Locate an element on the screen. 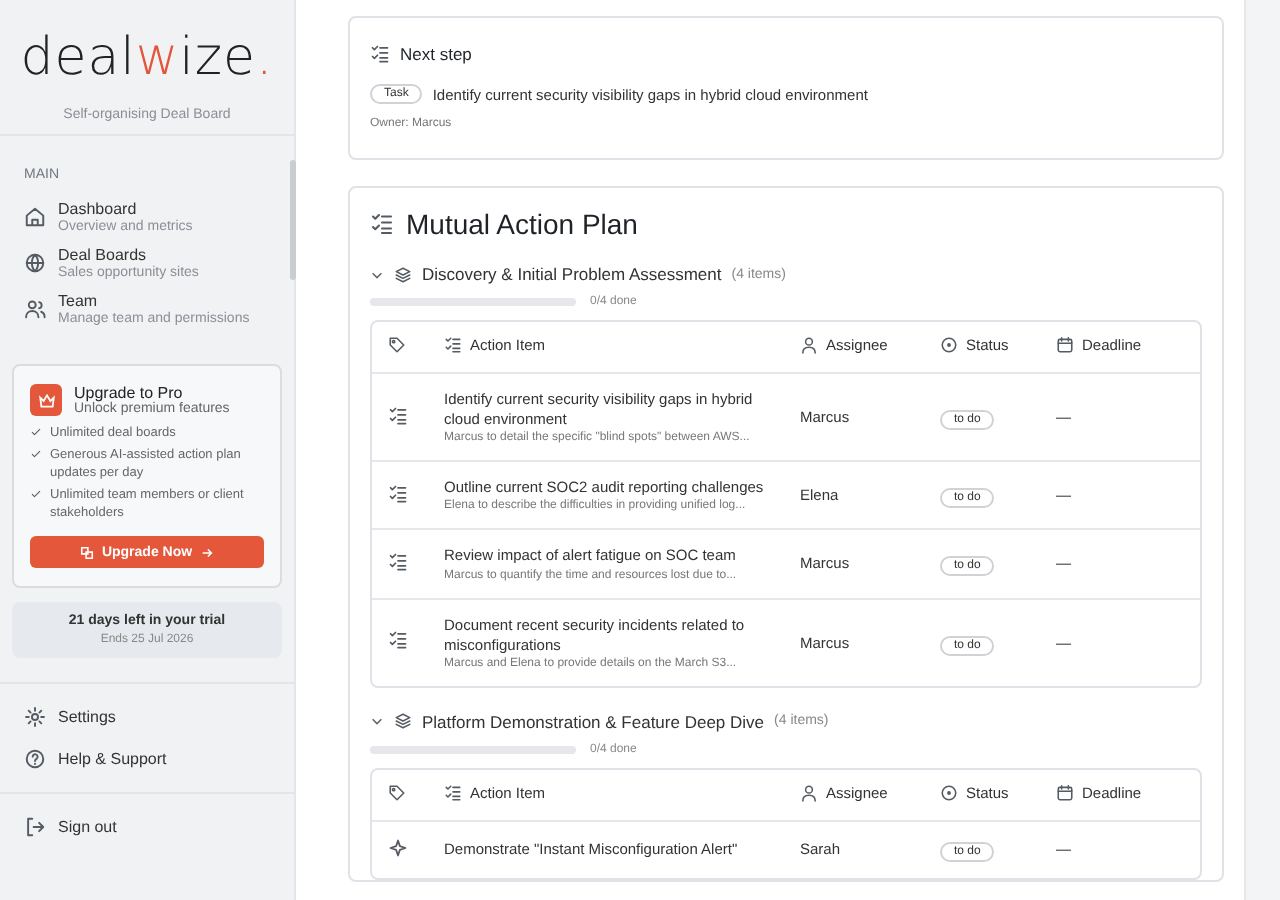  scrollbar-thumb is located at coordinates (293, 220).